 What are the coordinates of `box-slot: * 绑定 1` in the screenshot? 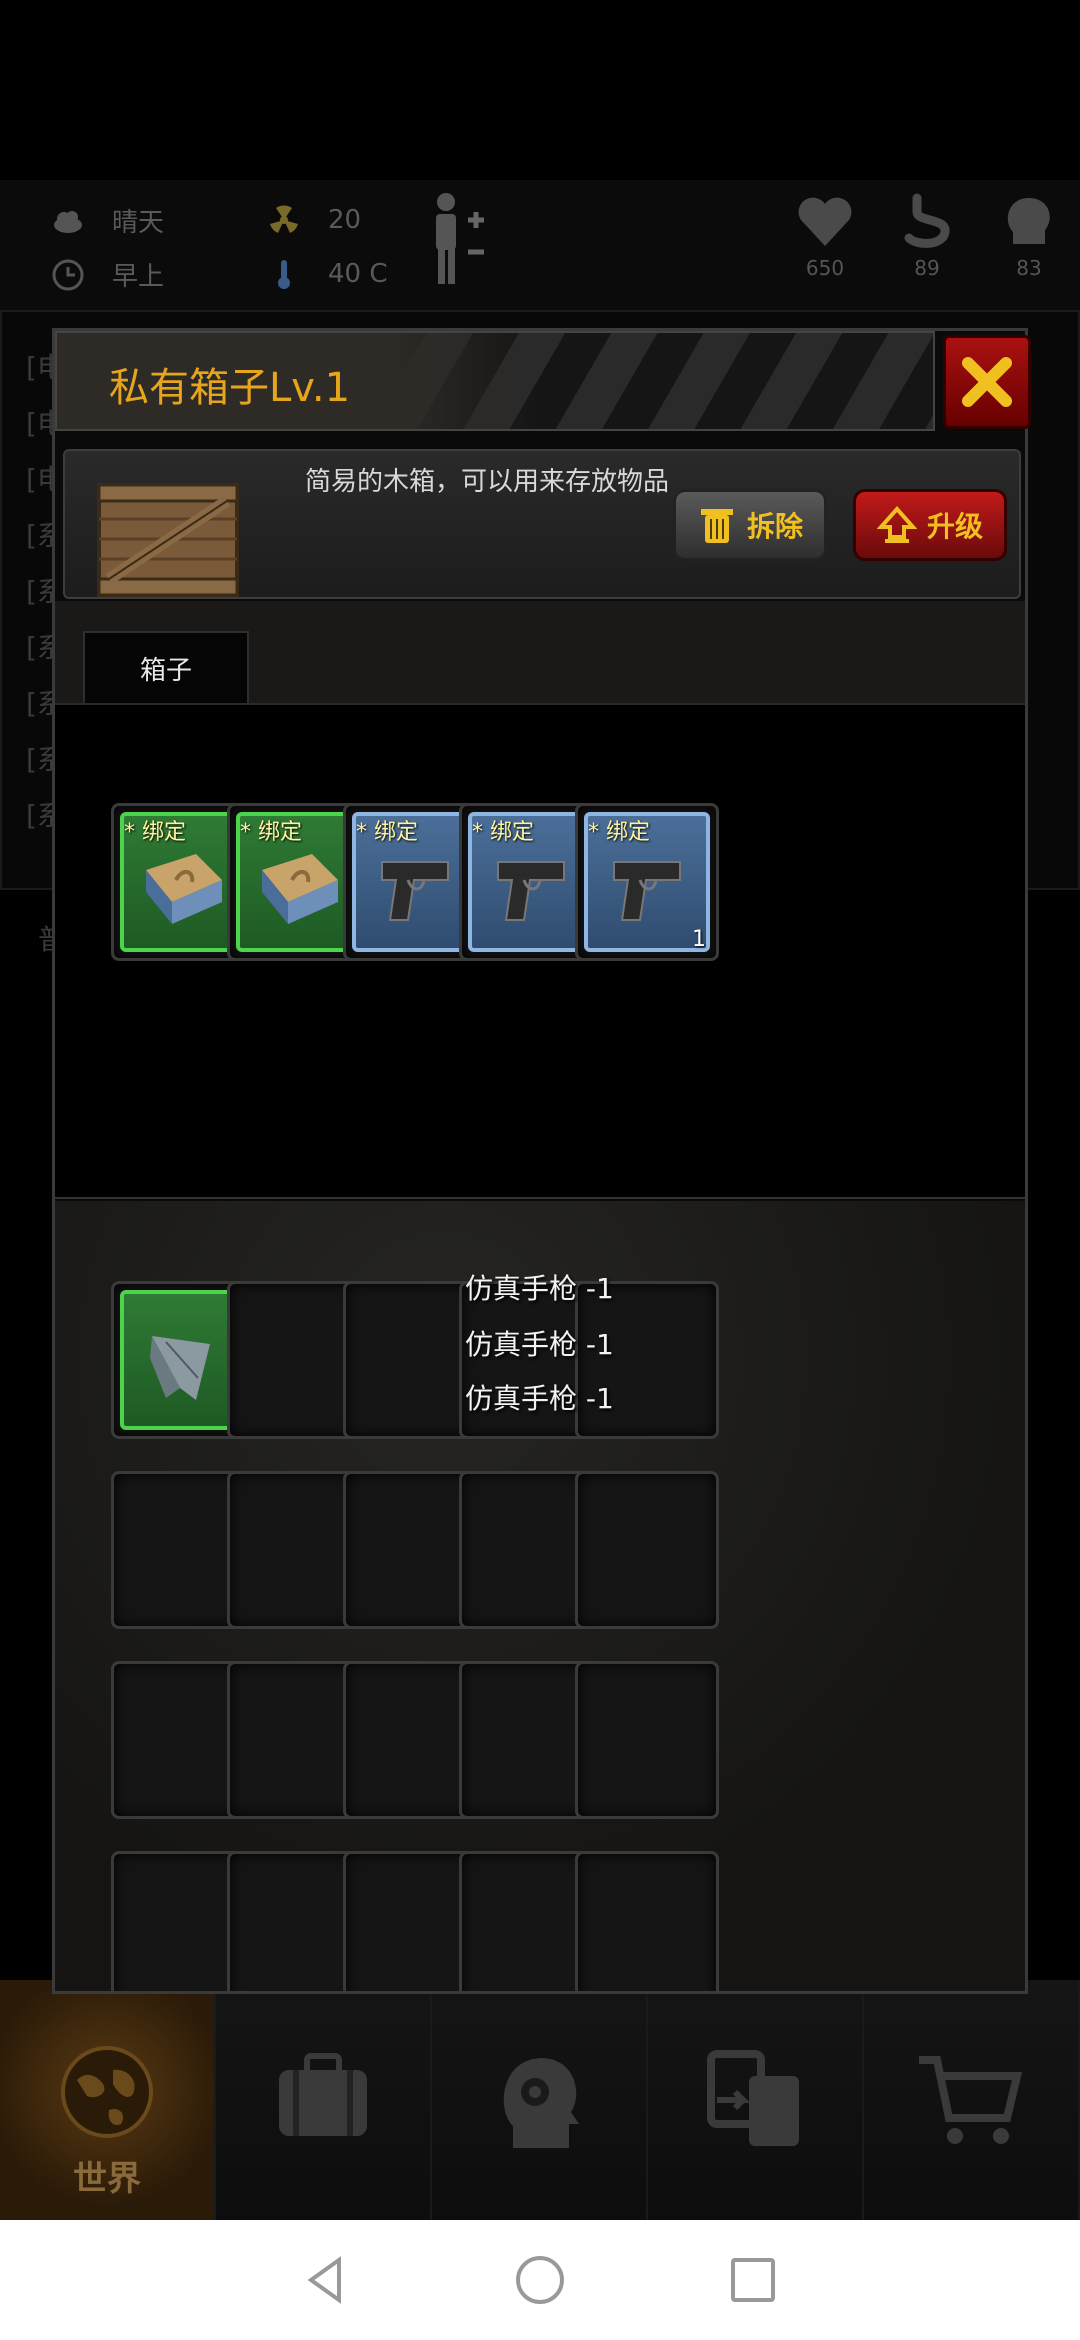 It's located at (647, 882).